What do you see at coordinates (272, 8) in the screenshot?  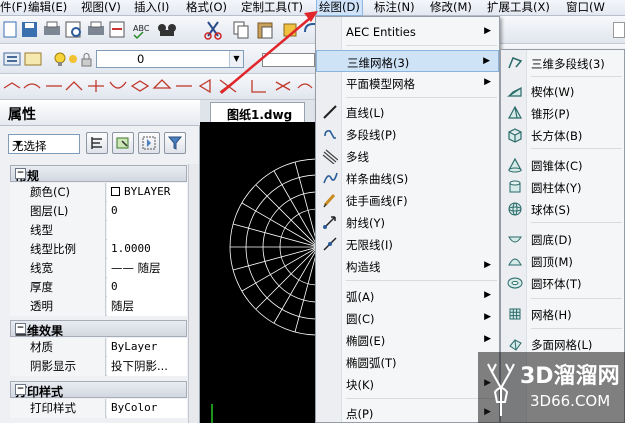 I see `menu-tools: 定制工具(T)` at bounding box center [272, 8].